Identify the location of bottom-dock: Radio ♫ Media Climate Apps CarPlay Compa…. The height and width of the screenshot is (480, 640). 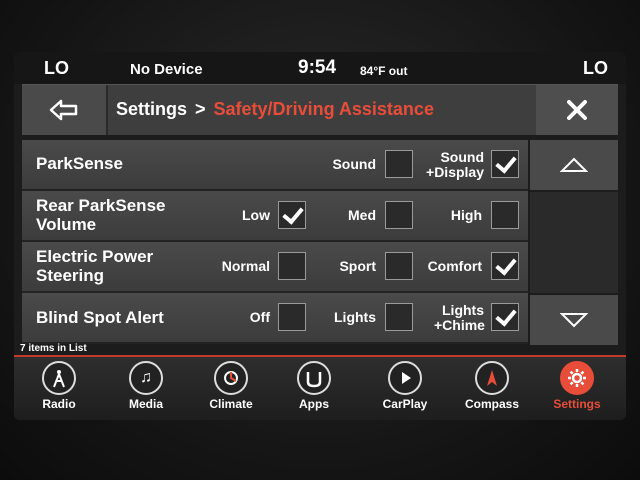
(320, 388).